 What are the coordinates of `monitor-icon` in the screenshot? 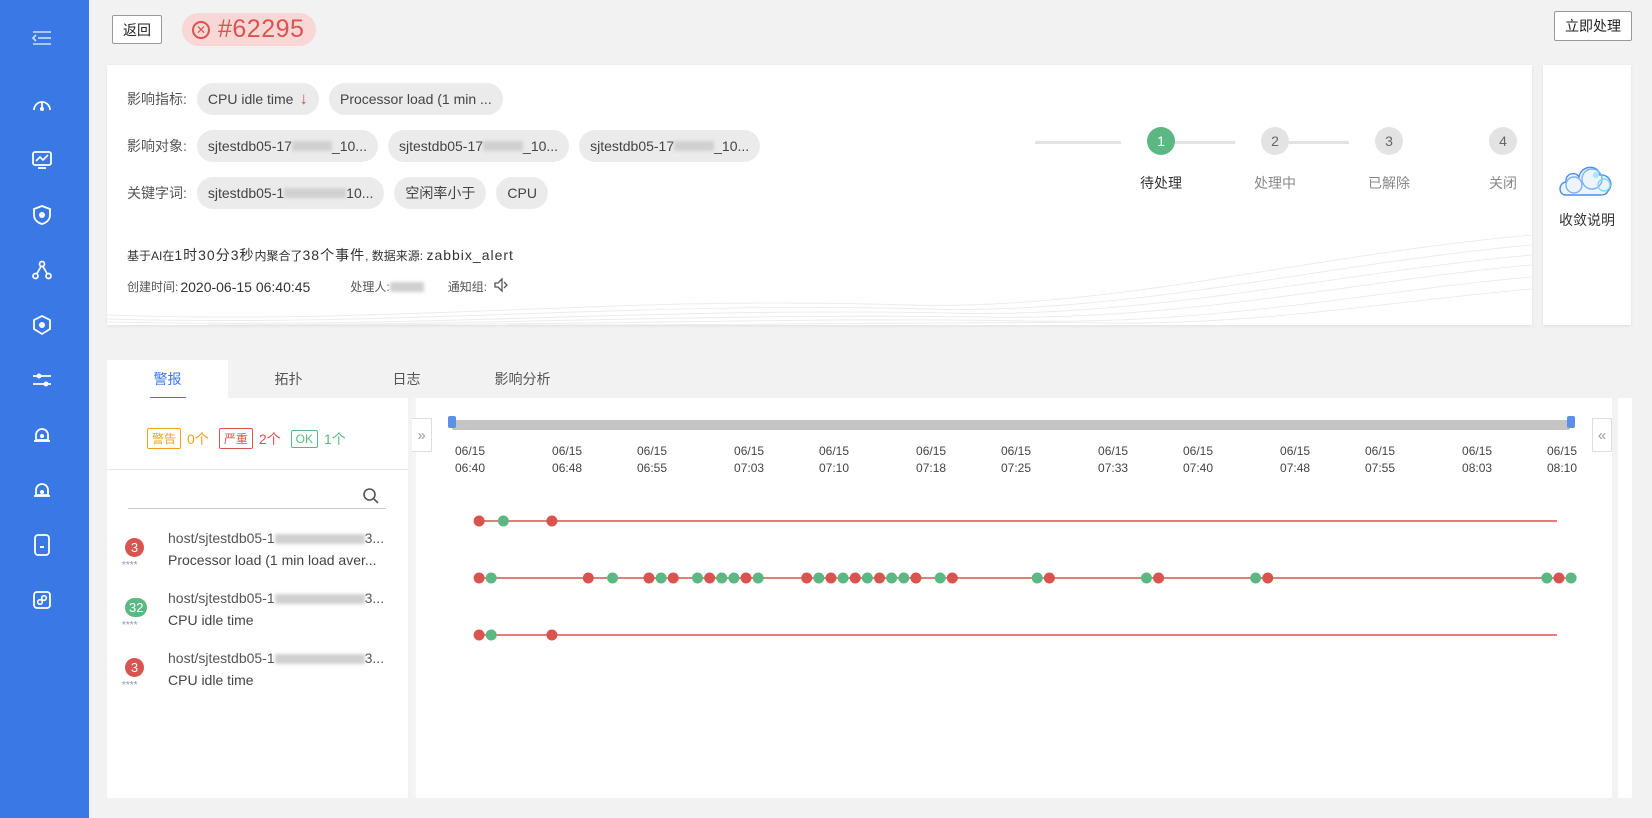 It's located at (42, 160).